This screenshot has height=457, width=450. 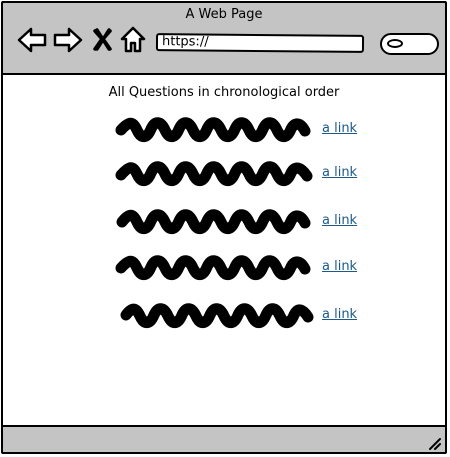 I want to click on arrow-left-icon, so click(x=32, y=40).